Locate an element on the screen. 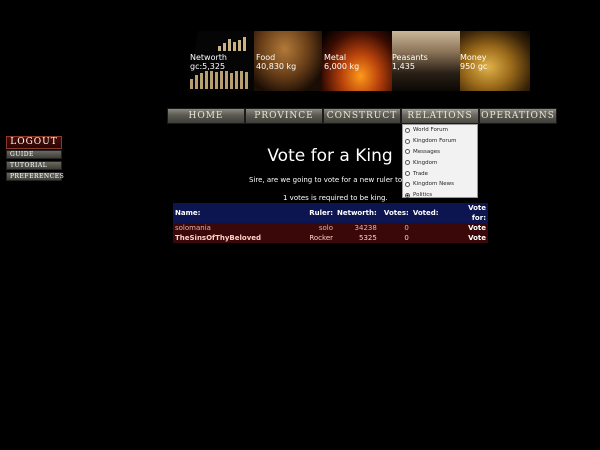 Image resolution: width=600 pixels, height=450 pixels. money-stat: Money 950 gc is located at coordinates (473, 62).